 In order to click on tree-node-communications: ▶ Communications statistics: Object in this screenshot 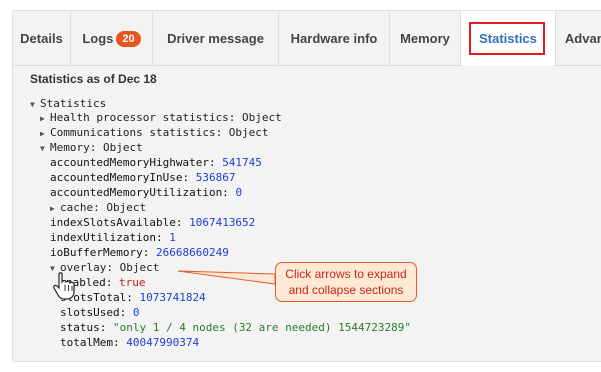, I will do `click(154, 132)`.